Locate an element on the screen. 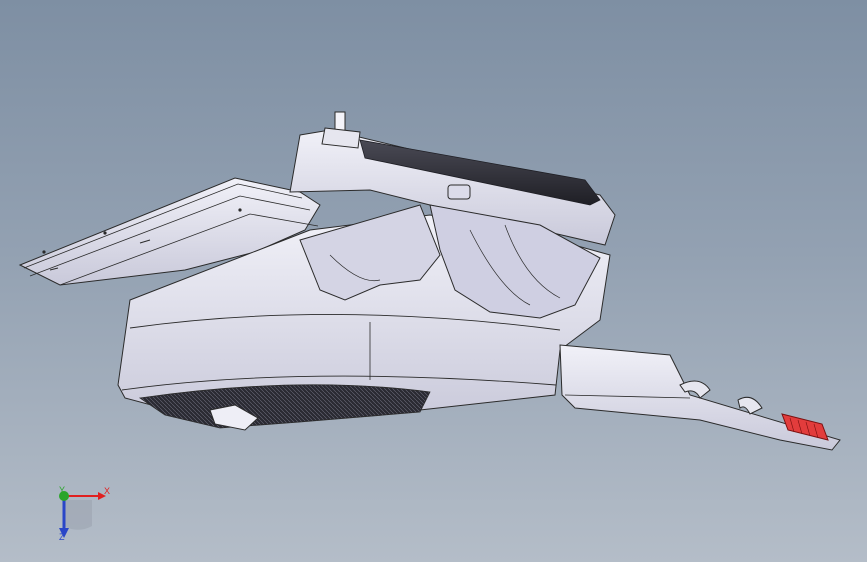 This screenshot has height=562, width=867. right-tab is located at coordinates (700, 397).